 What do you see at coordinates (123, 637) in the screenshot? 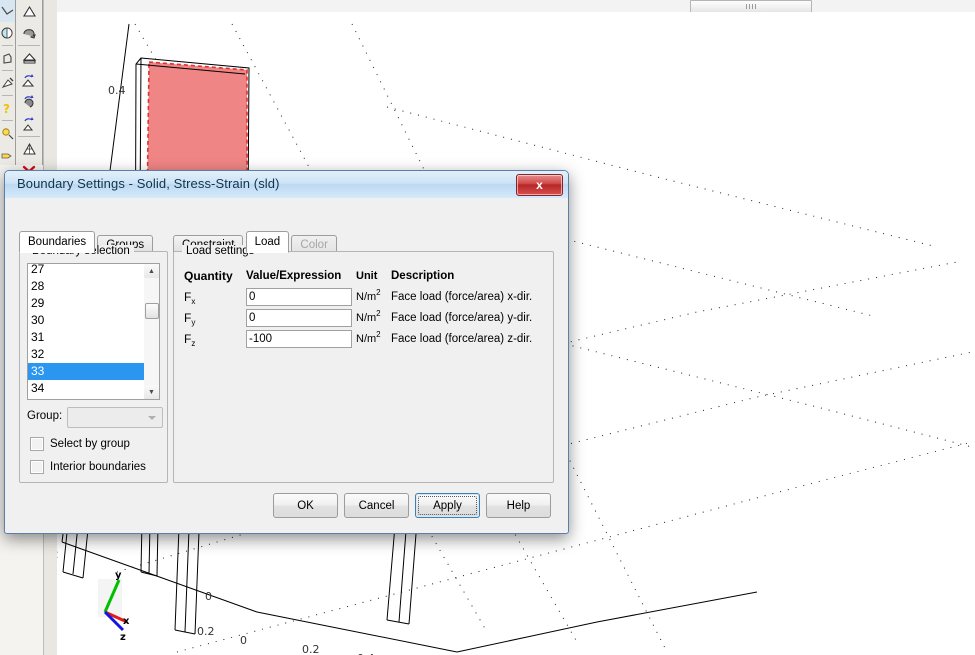
I see `triad-label-z: z` at bounding box center [123, 637].